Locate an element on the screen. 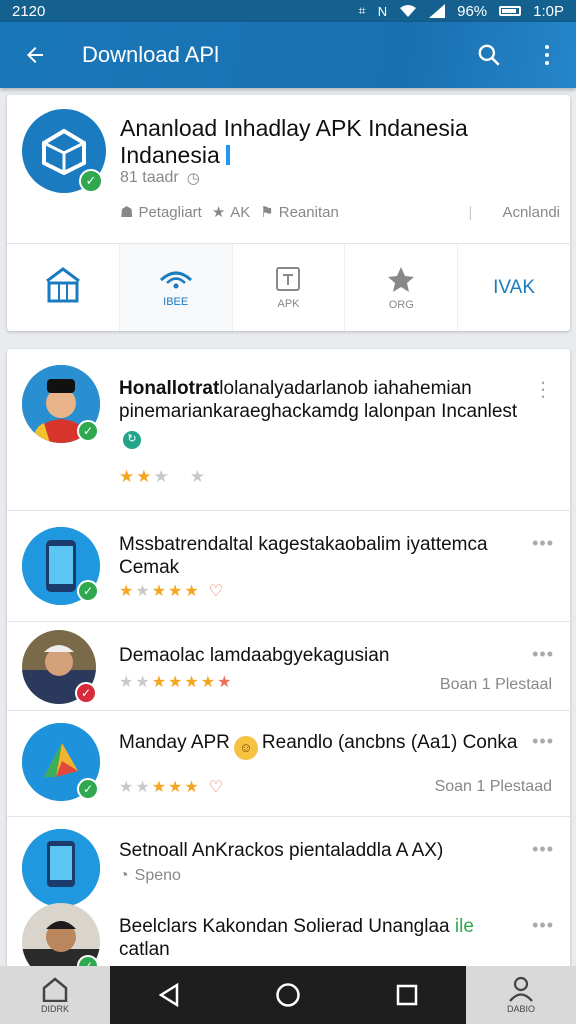 The width and height of the screenshot is (576, 1024). circle-home-icon is located at coordinates (288, 995).